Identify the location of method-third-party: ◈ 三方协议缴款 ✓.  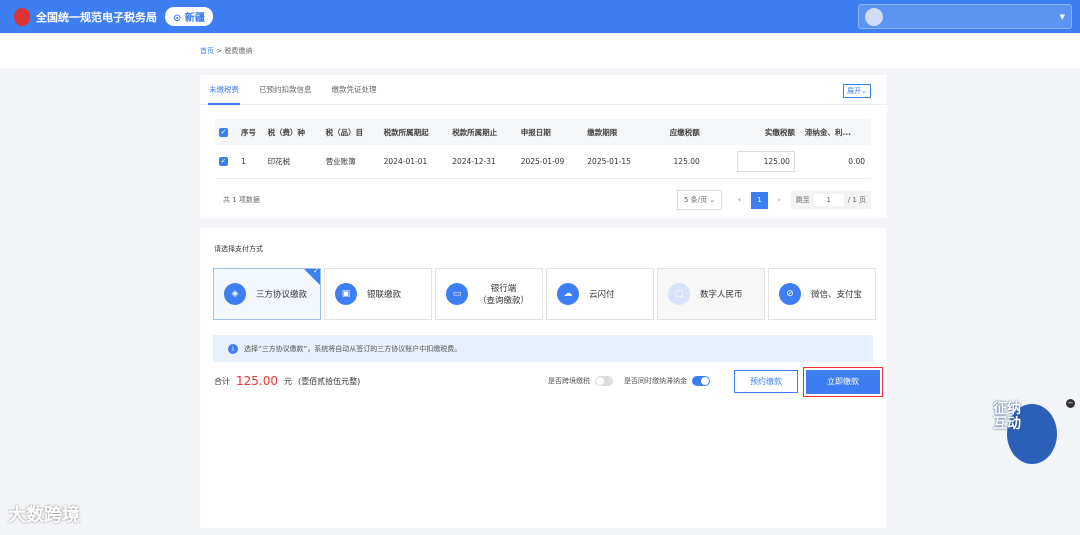
(267, 293).